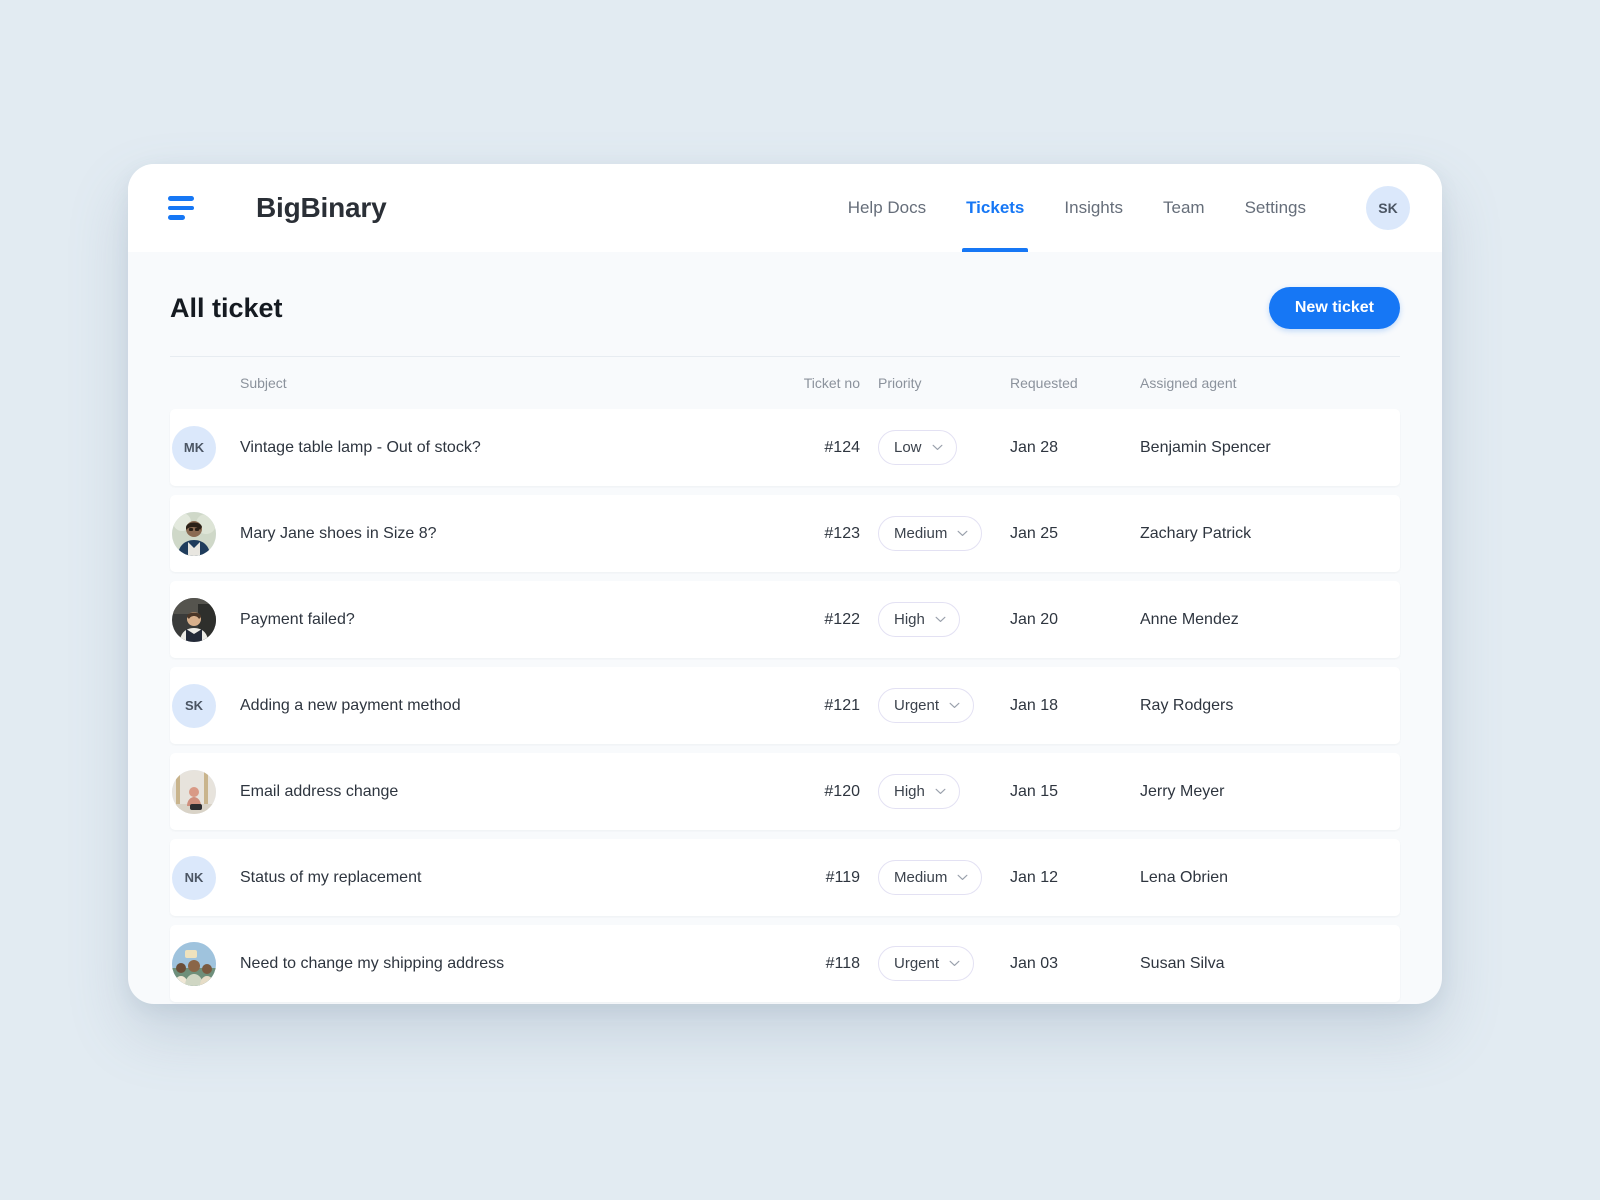  I want to click on ticket-subject: Need to change my shipping address, so click(500, 964).